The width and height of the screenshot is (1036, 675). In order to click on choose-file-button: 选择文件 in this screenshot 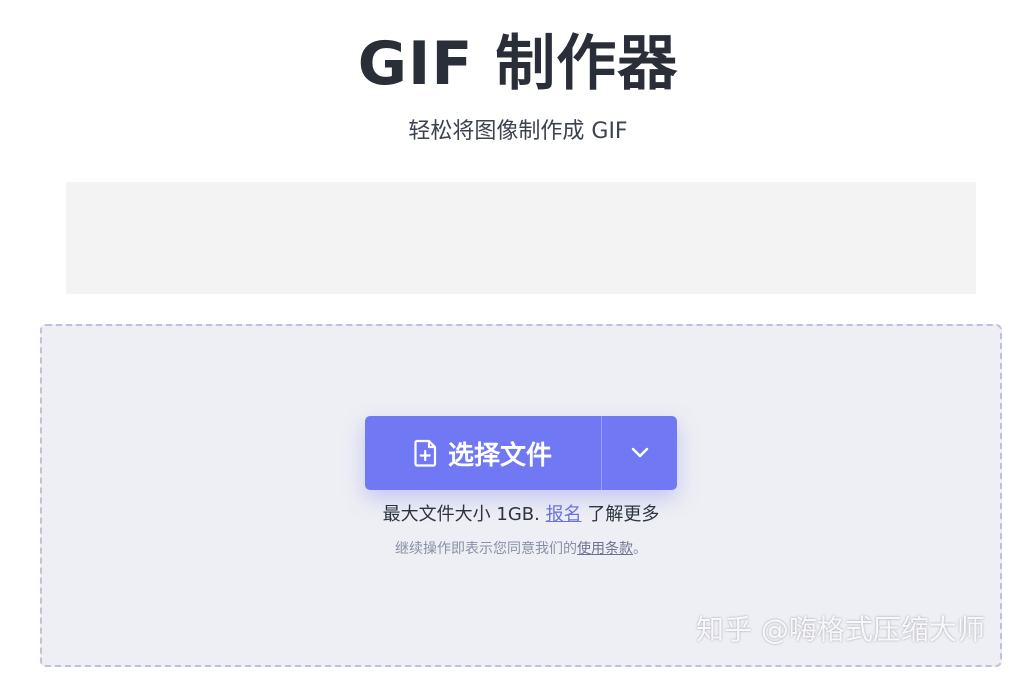, I will do `click(483, 453)`.